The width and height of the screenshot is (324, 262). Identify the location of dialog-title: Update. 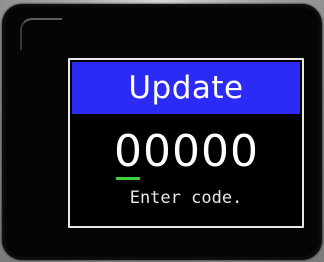
(186, 88).